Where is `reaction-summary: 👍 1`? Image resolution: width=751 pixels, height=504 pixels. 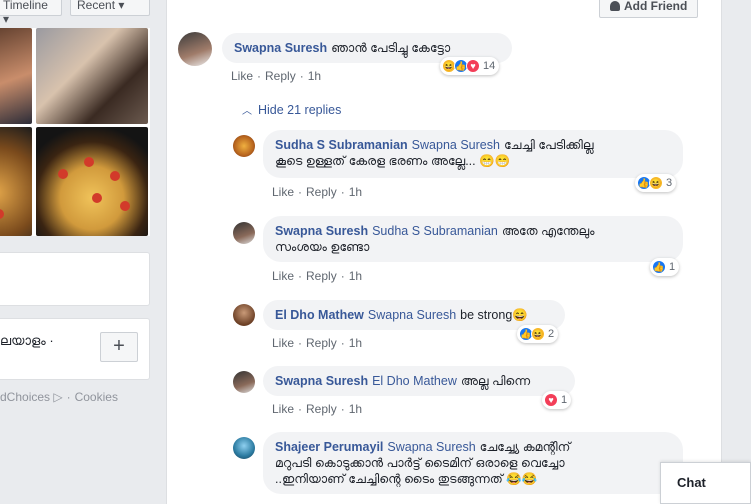
reaction-summary: 👍 1 is located at coordinates (665, 267).